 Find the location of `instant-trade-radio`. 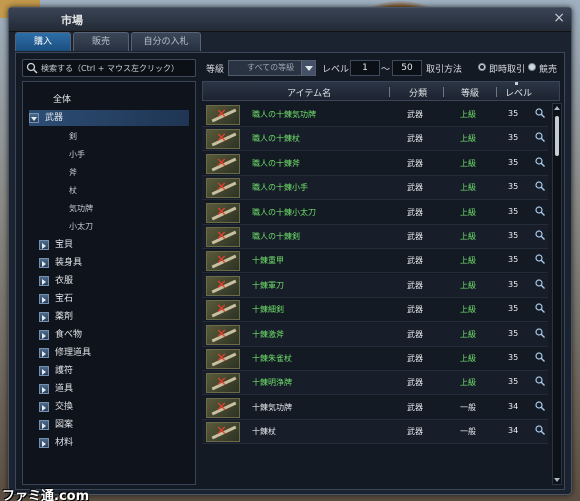

instant-trade-radio is located at coordinates (482, 67).